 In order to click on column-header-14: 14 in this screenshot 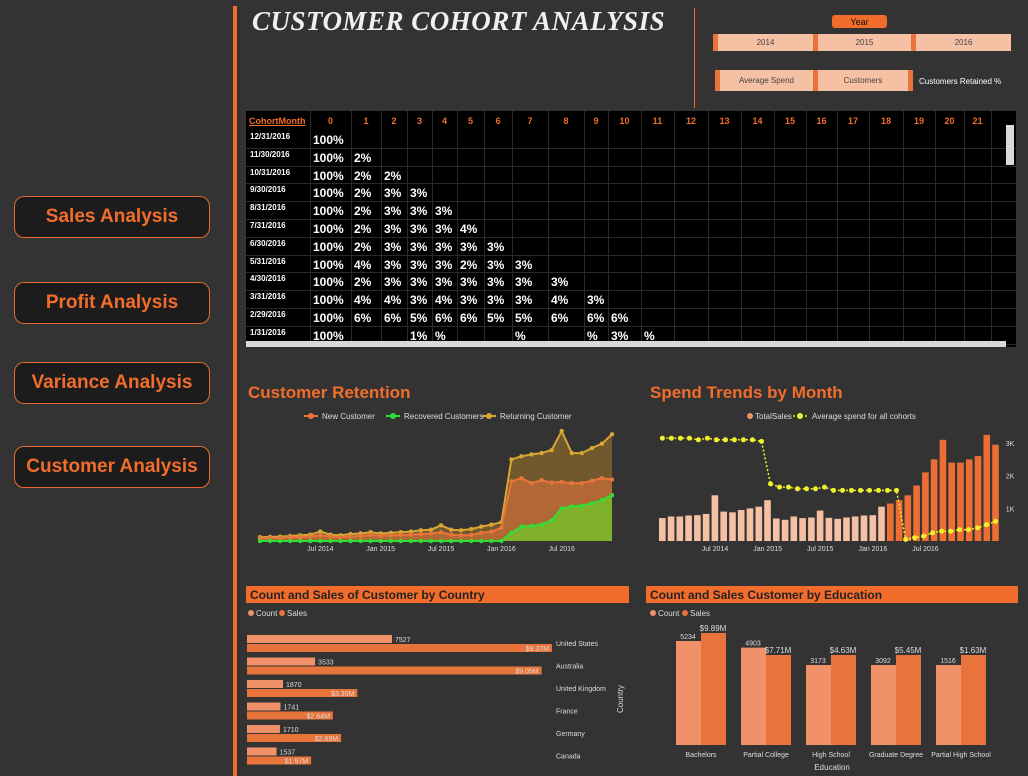, I will do `click(757, 120)`.